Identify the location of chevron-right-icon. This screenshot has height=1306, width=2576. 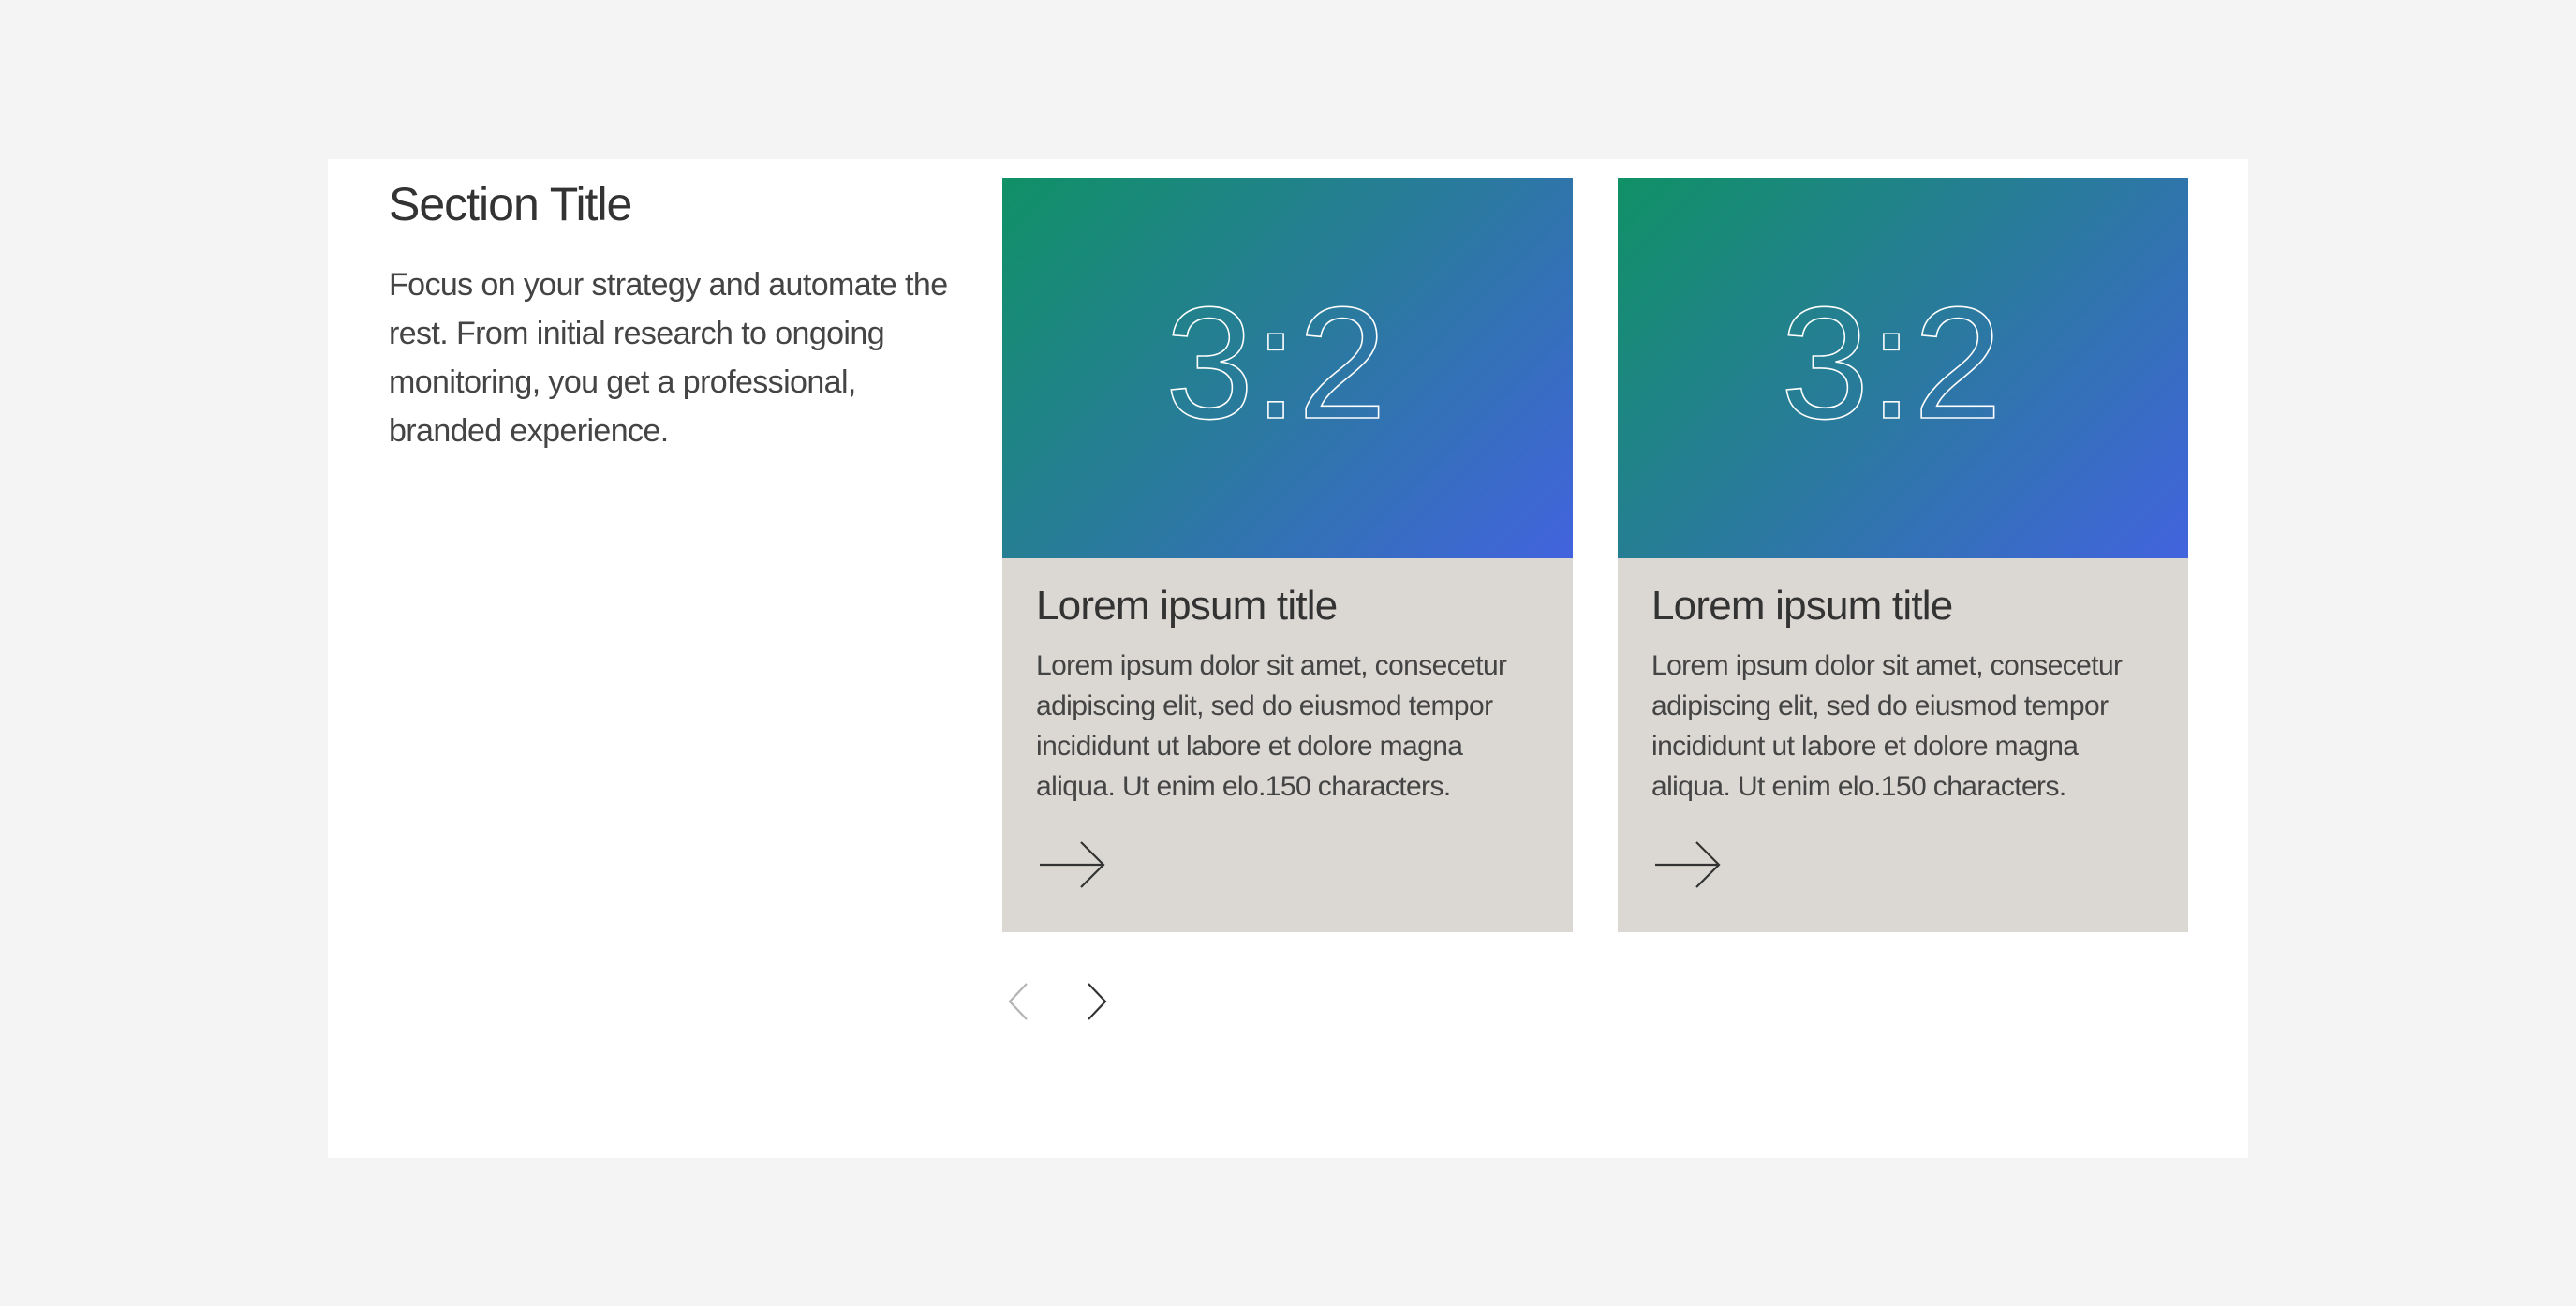
(1094, 1001).